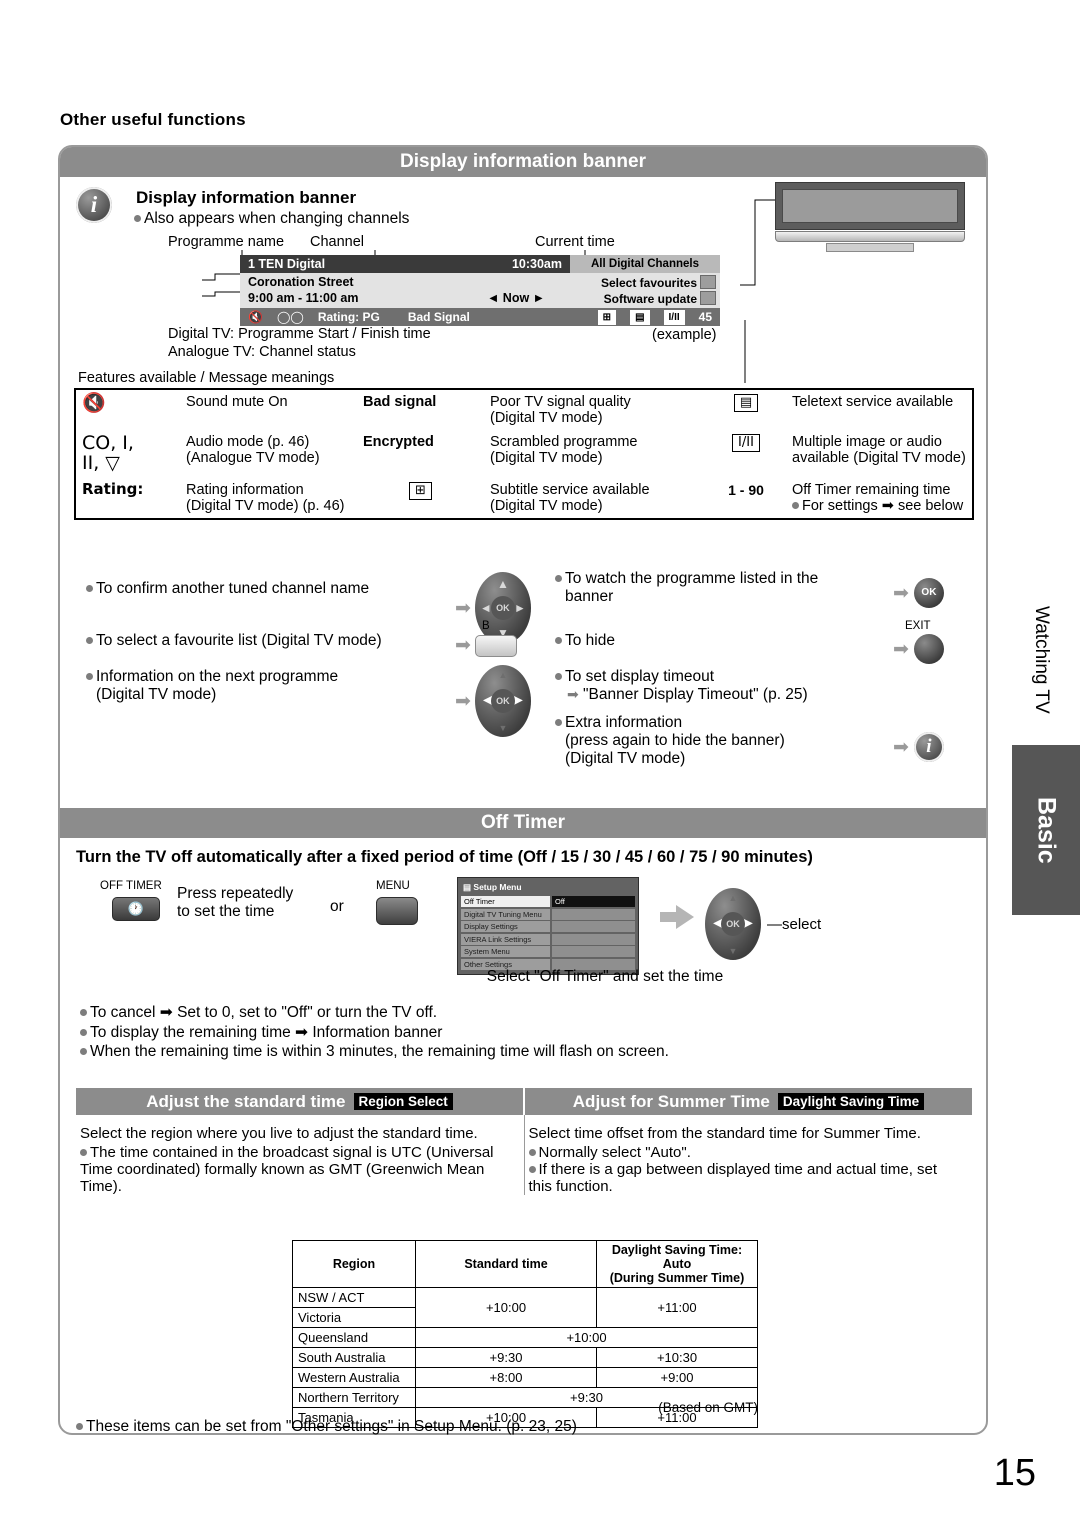 The image size is (1080, 1527). Describe the element at coordinates (548, 914) in the screenshot. I see `setup-menu-item-tuning: Digital TV Tuning Menu` at that location.